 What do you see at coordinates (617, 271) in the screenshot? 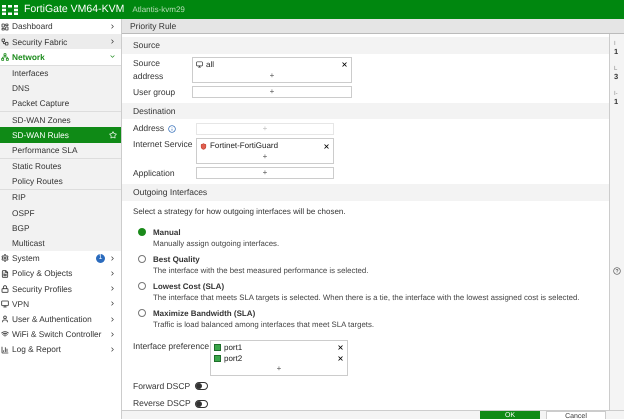
I see `help-icon` at bounding box center [617, 271].